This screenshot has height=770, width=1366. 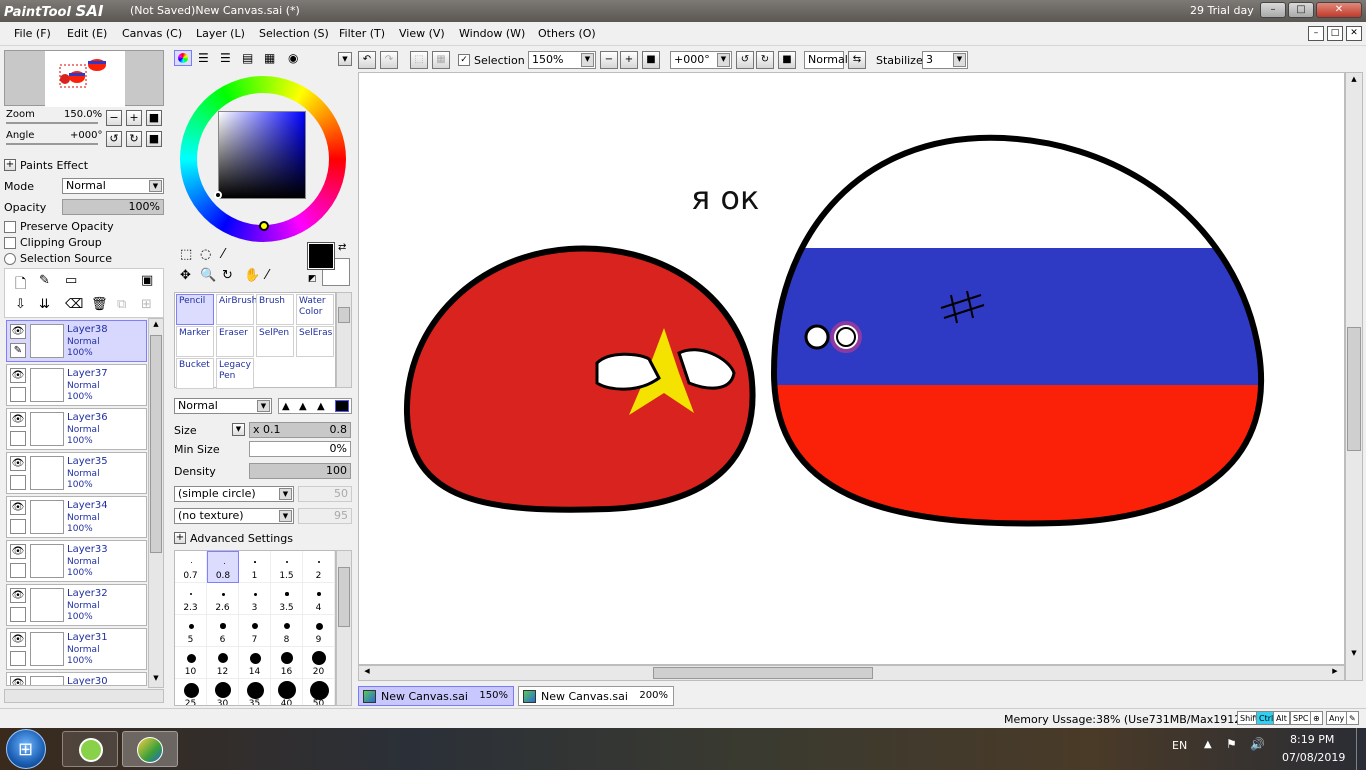 What do you see at coordinates (287, 692) in the screenshot?
I see `brush-size-preset: 40` at bounding box center [287, 692].